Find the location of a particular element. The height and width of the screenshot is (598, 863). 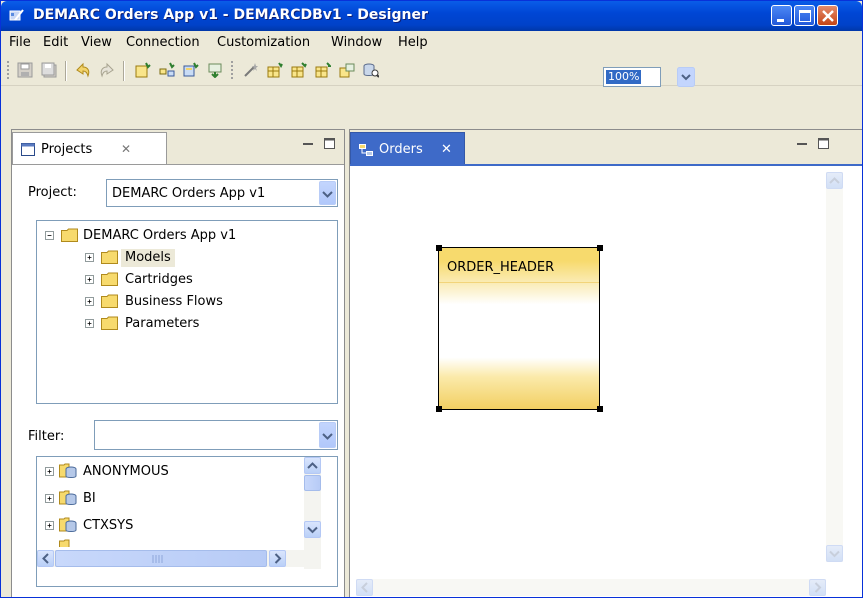

resize-handle-top-right is located at coordinates (600, 248).